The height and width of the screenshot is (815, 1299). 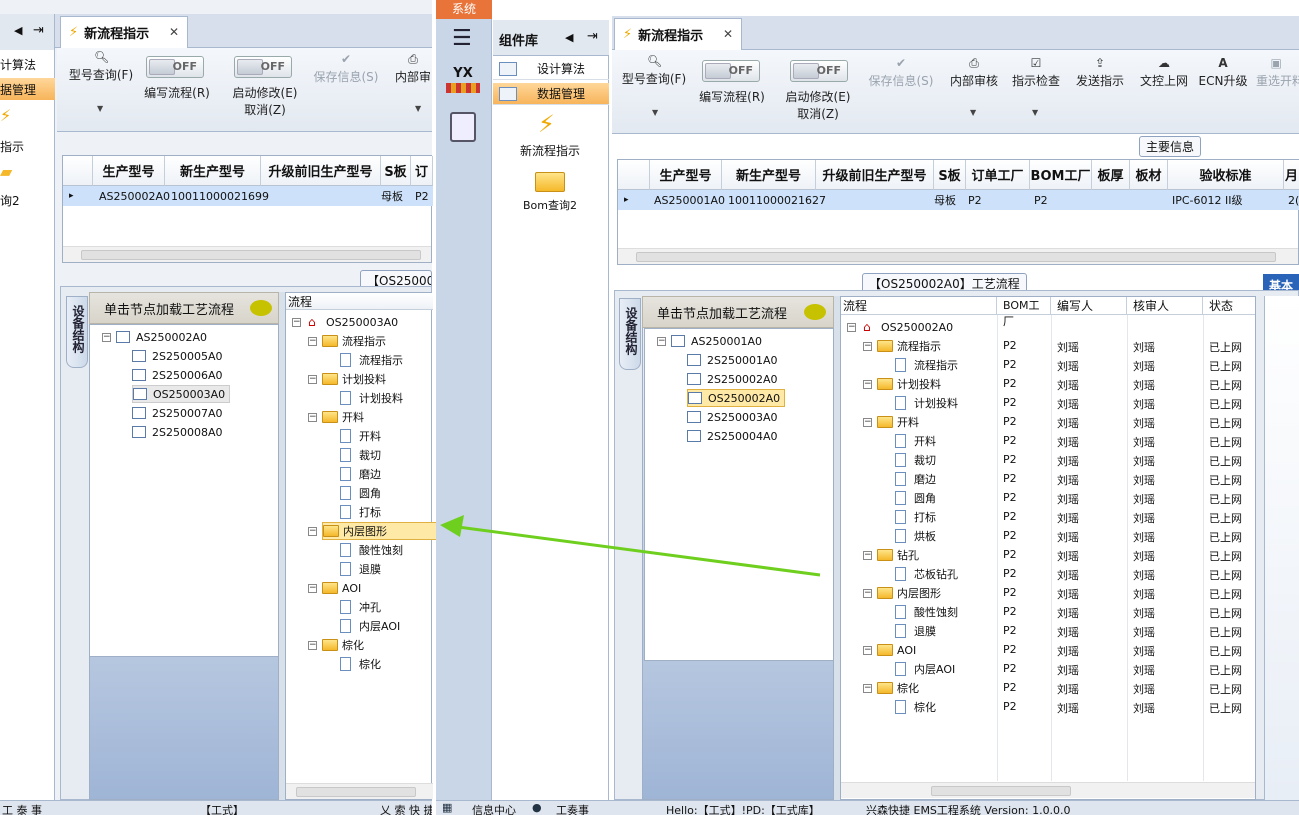 What do you see at coordinates (1149, 175) in the screenshot?
I see `col-header: 板材` at bounding box center [1149, 175].